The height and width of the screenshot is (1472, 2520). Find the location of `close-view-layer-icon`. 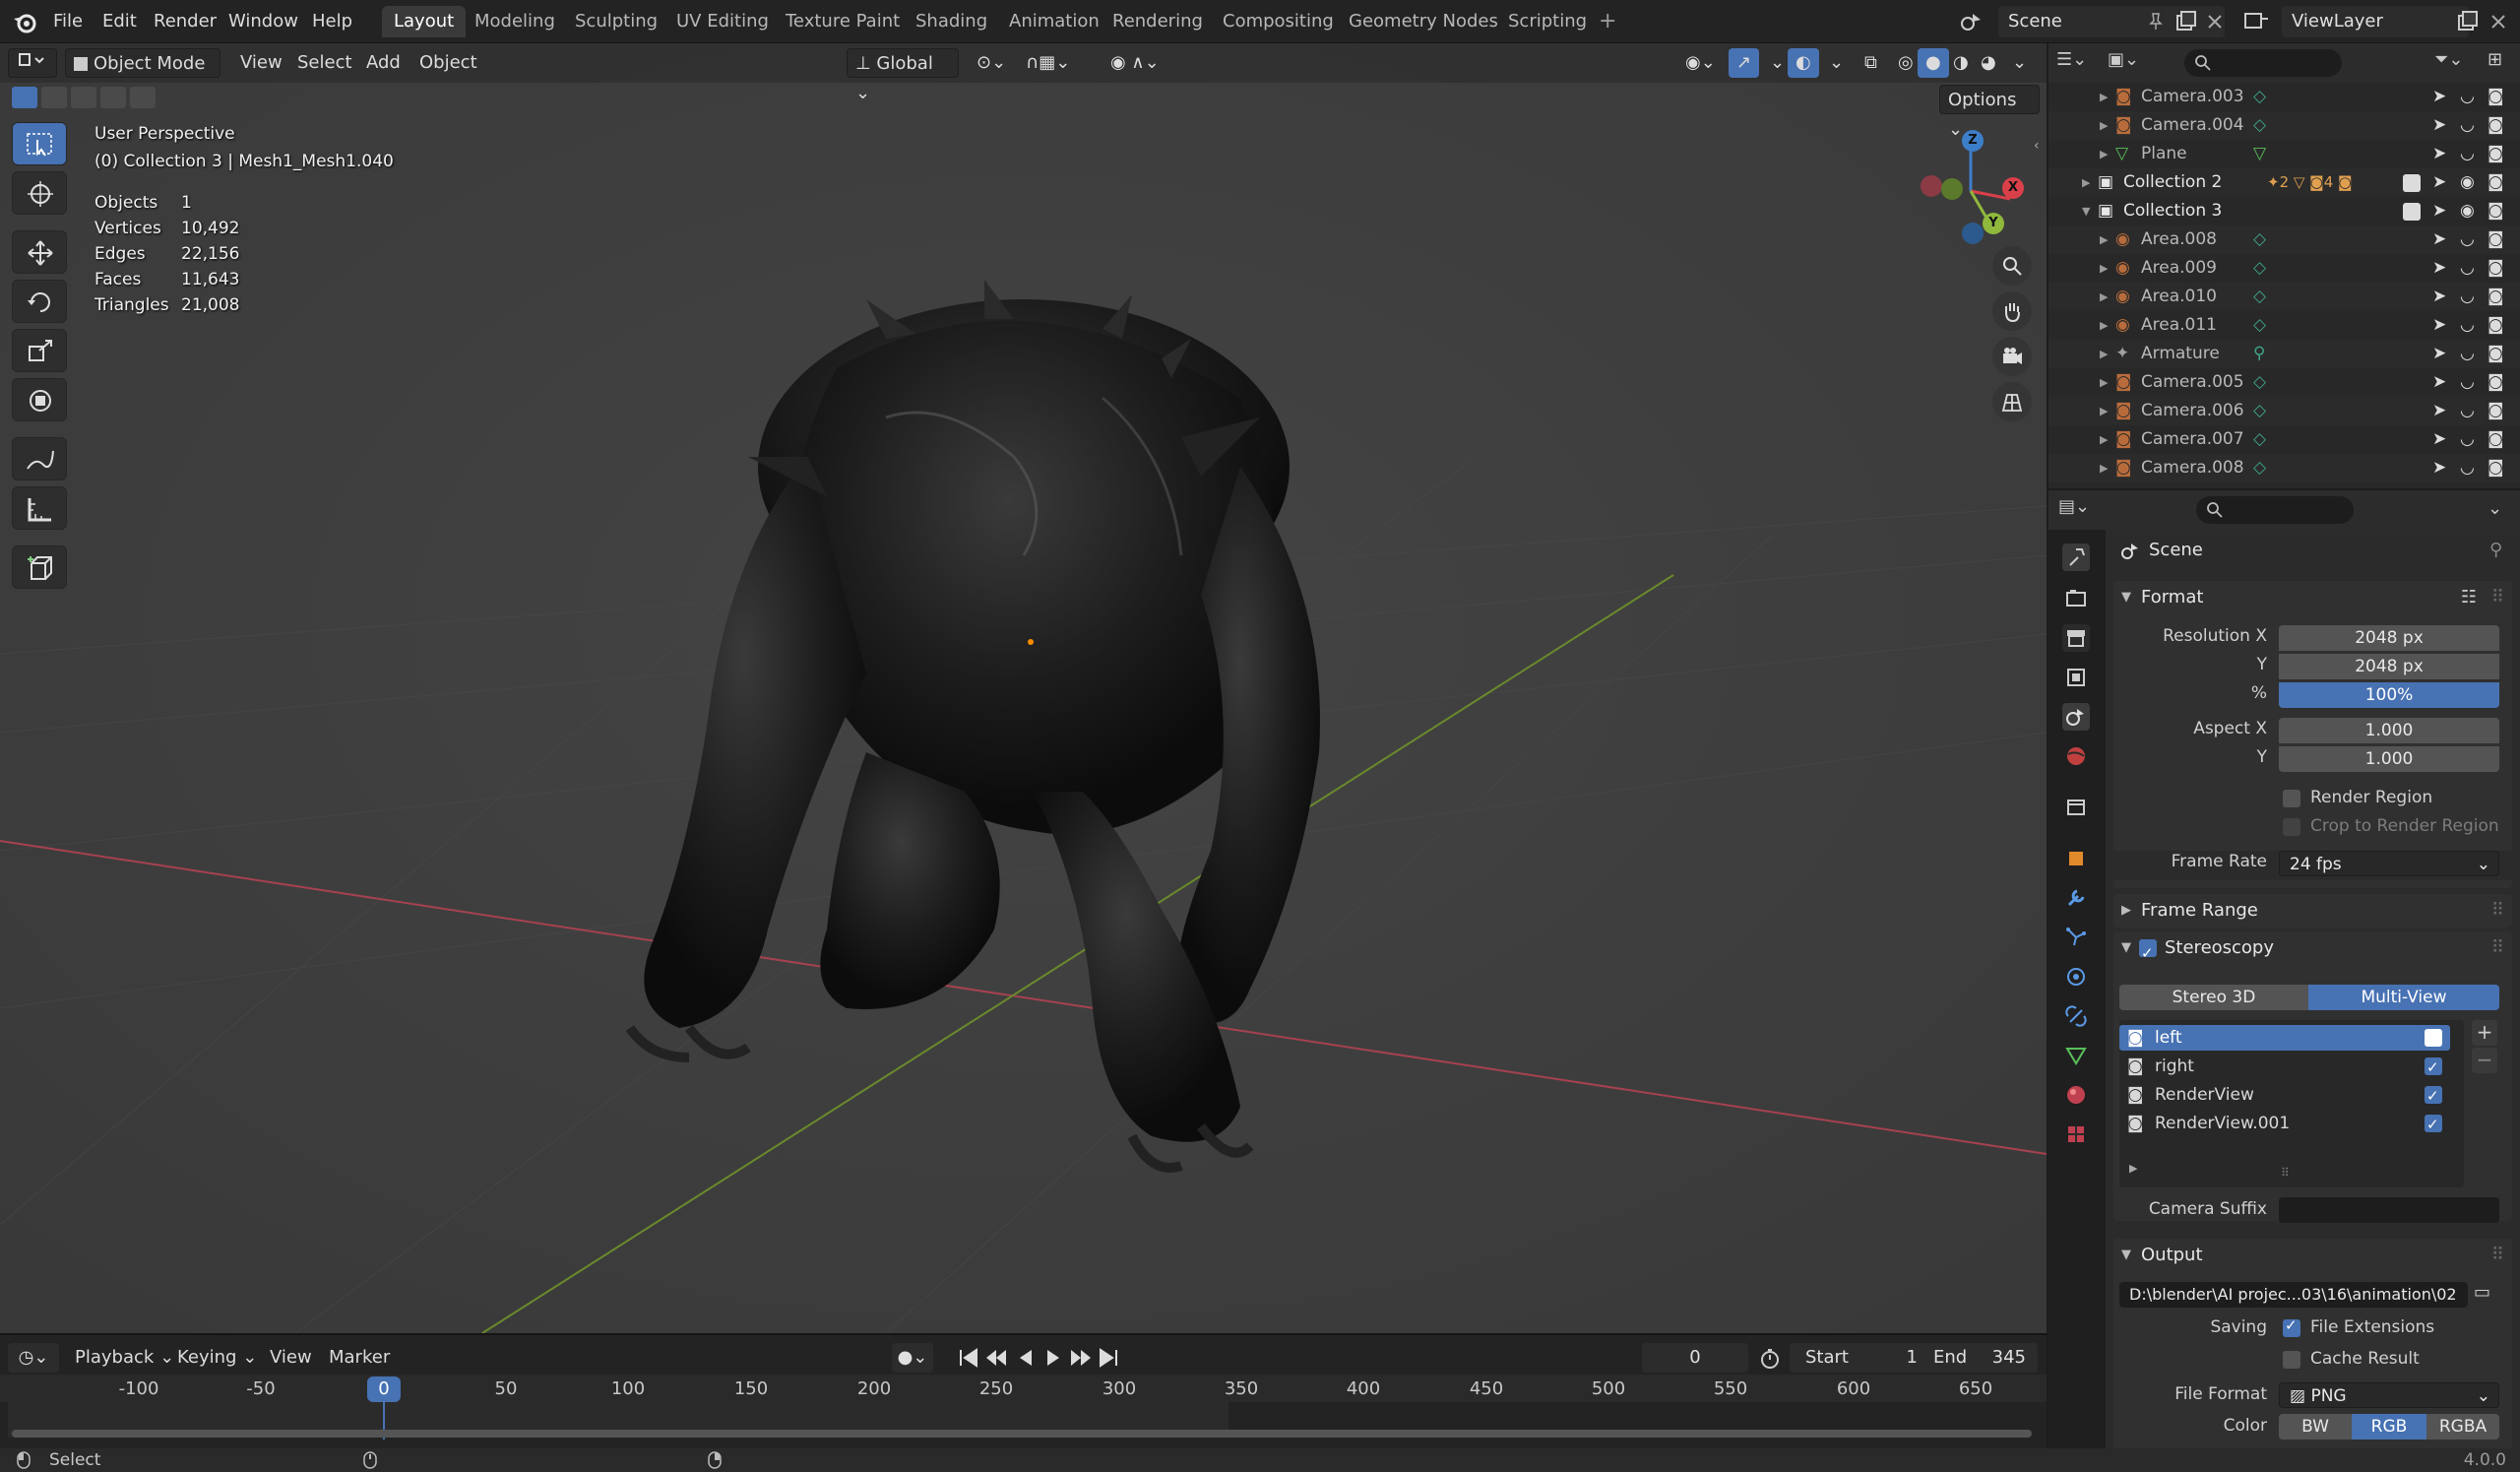

close-view-layer-icon is located at coordinates (2498, 22).